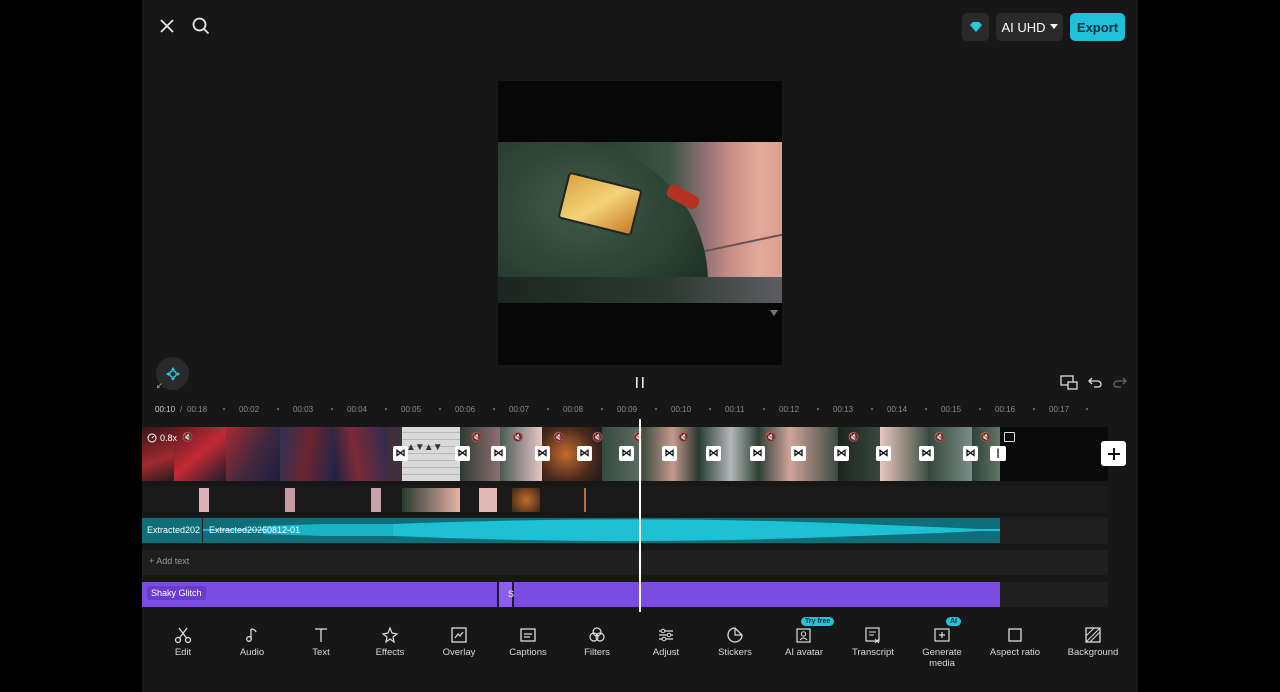 The height and width of the screenshot is (692, 1280). Describe the element at coordinates (528, 635) in the screenshot. I see `captions-icon` at that location.